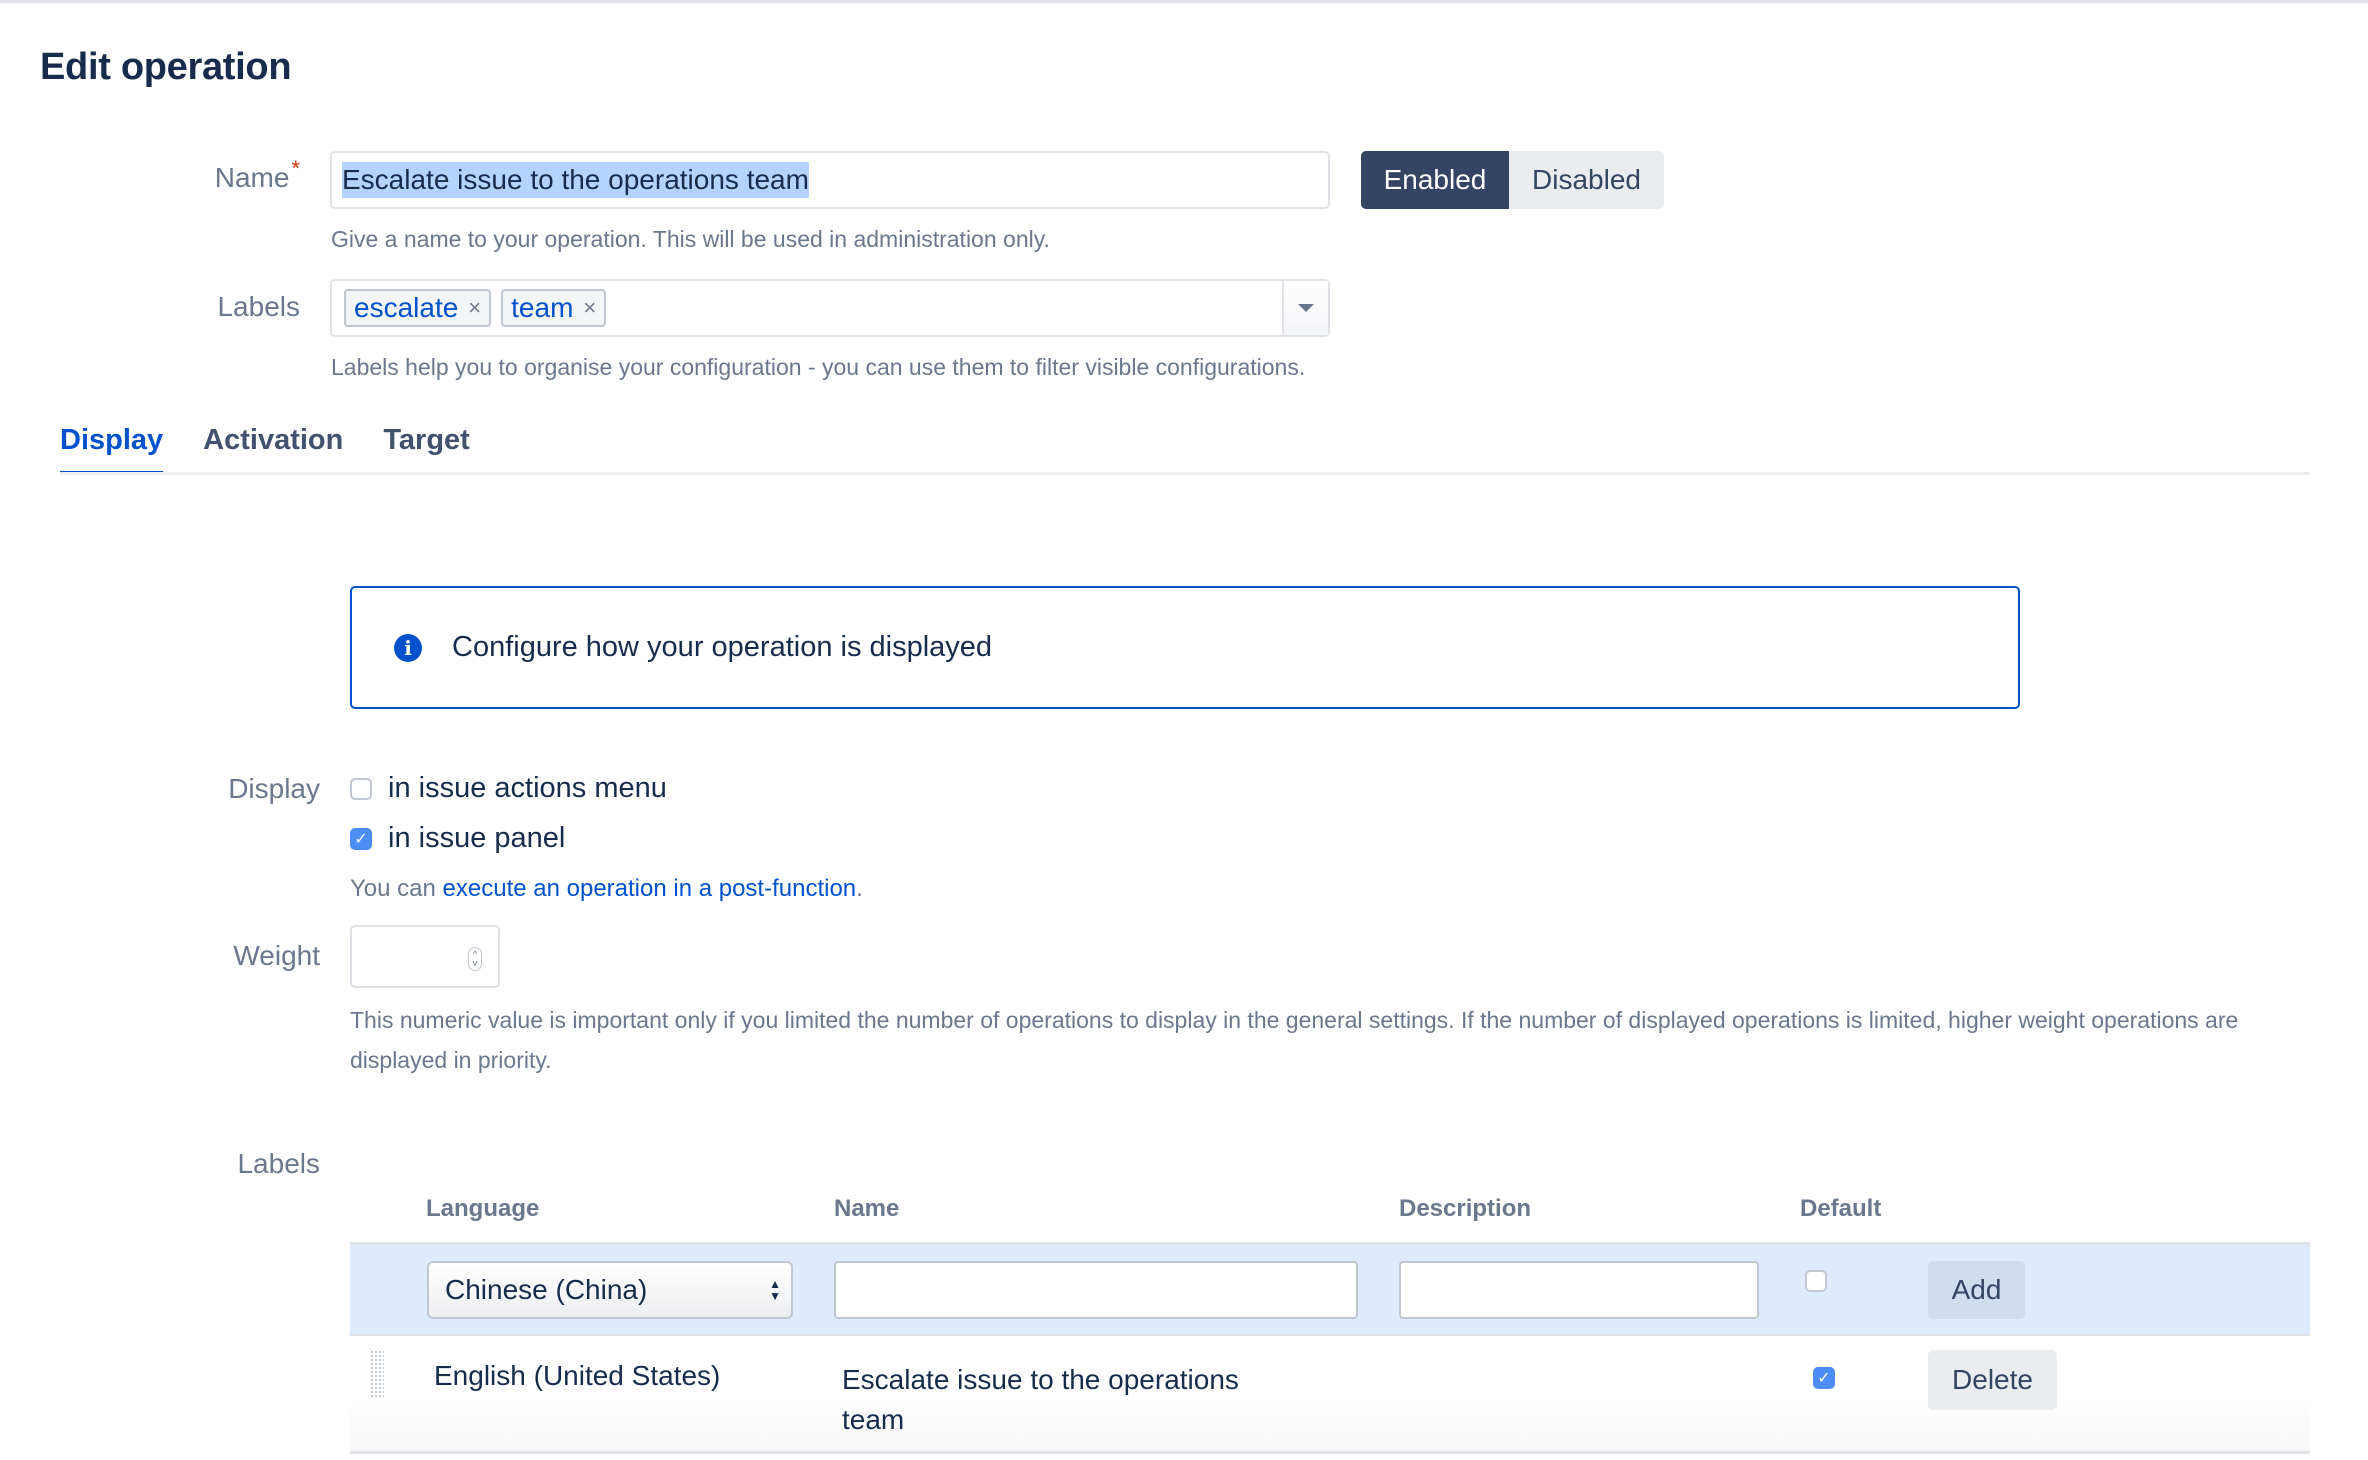 The image size is (2368, 1460). I want to click on tab-divider, so click(1185, 473).